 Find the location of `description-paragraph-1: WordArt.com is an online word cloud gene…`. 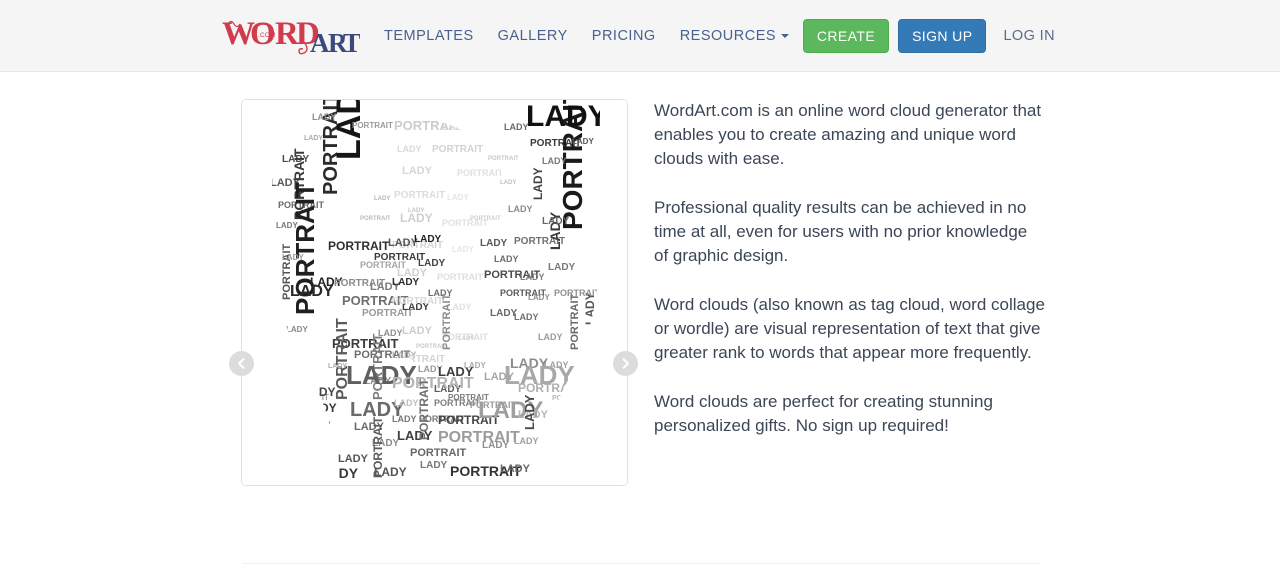

description-paragraph-1: WordArt.com is an online word cloud gene… is located at coordinates (848, 134).